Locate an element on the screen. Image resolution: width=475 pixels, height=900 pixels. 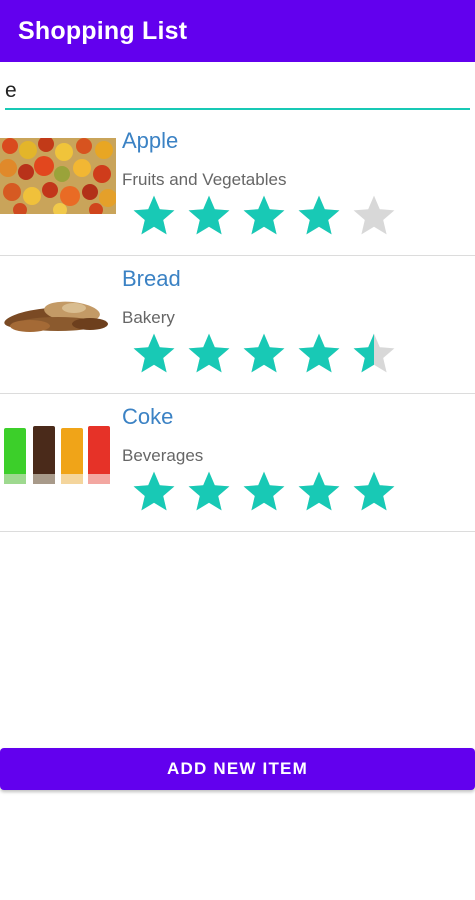
item-category: Fruits and Vegetables is located at coordinates (204, 179).